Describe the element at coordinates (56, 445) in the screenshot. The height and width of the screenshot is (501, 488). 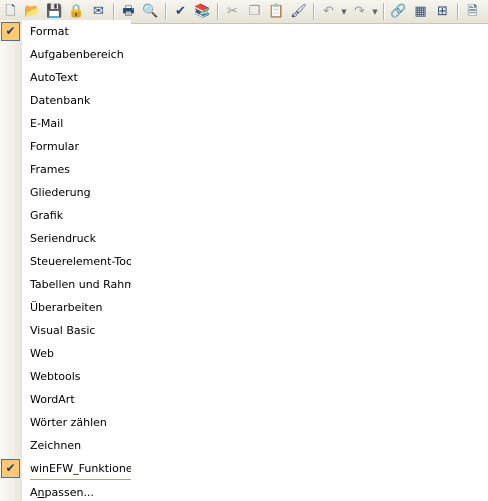
I see `menu-item-label: Zeichnen` at that location.